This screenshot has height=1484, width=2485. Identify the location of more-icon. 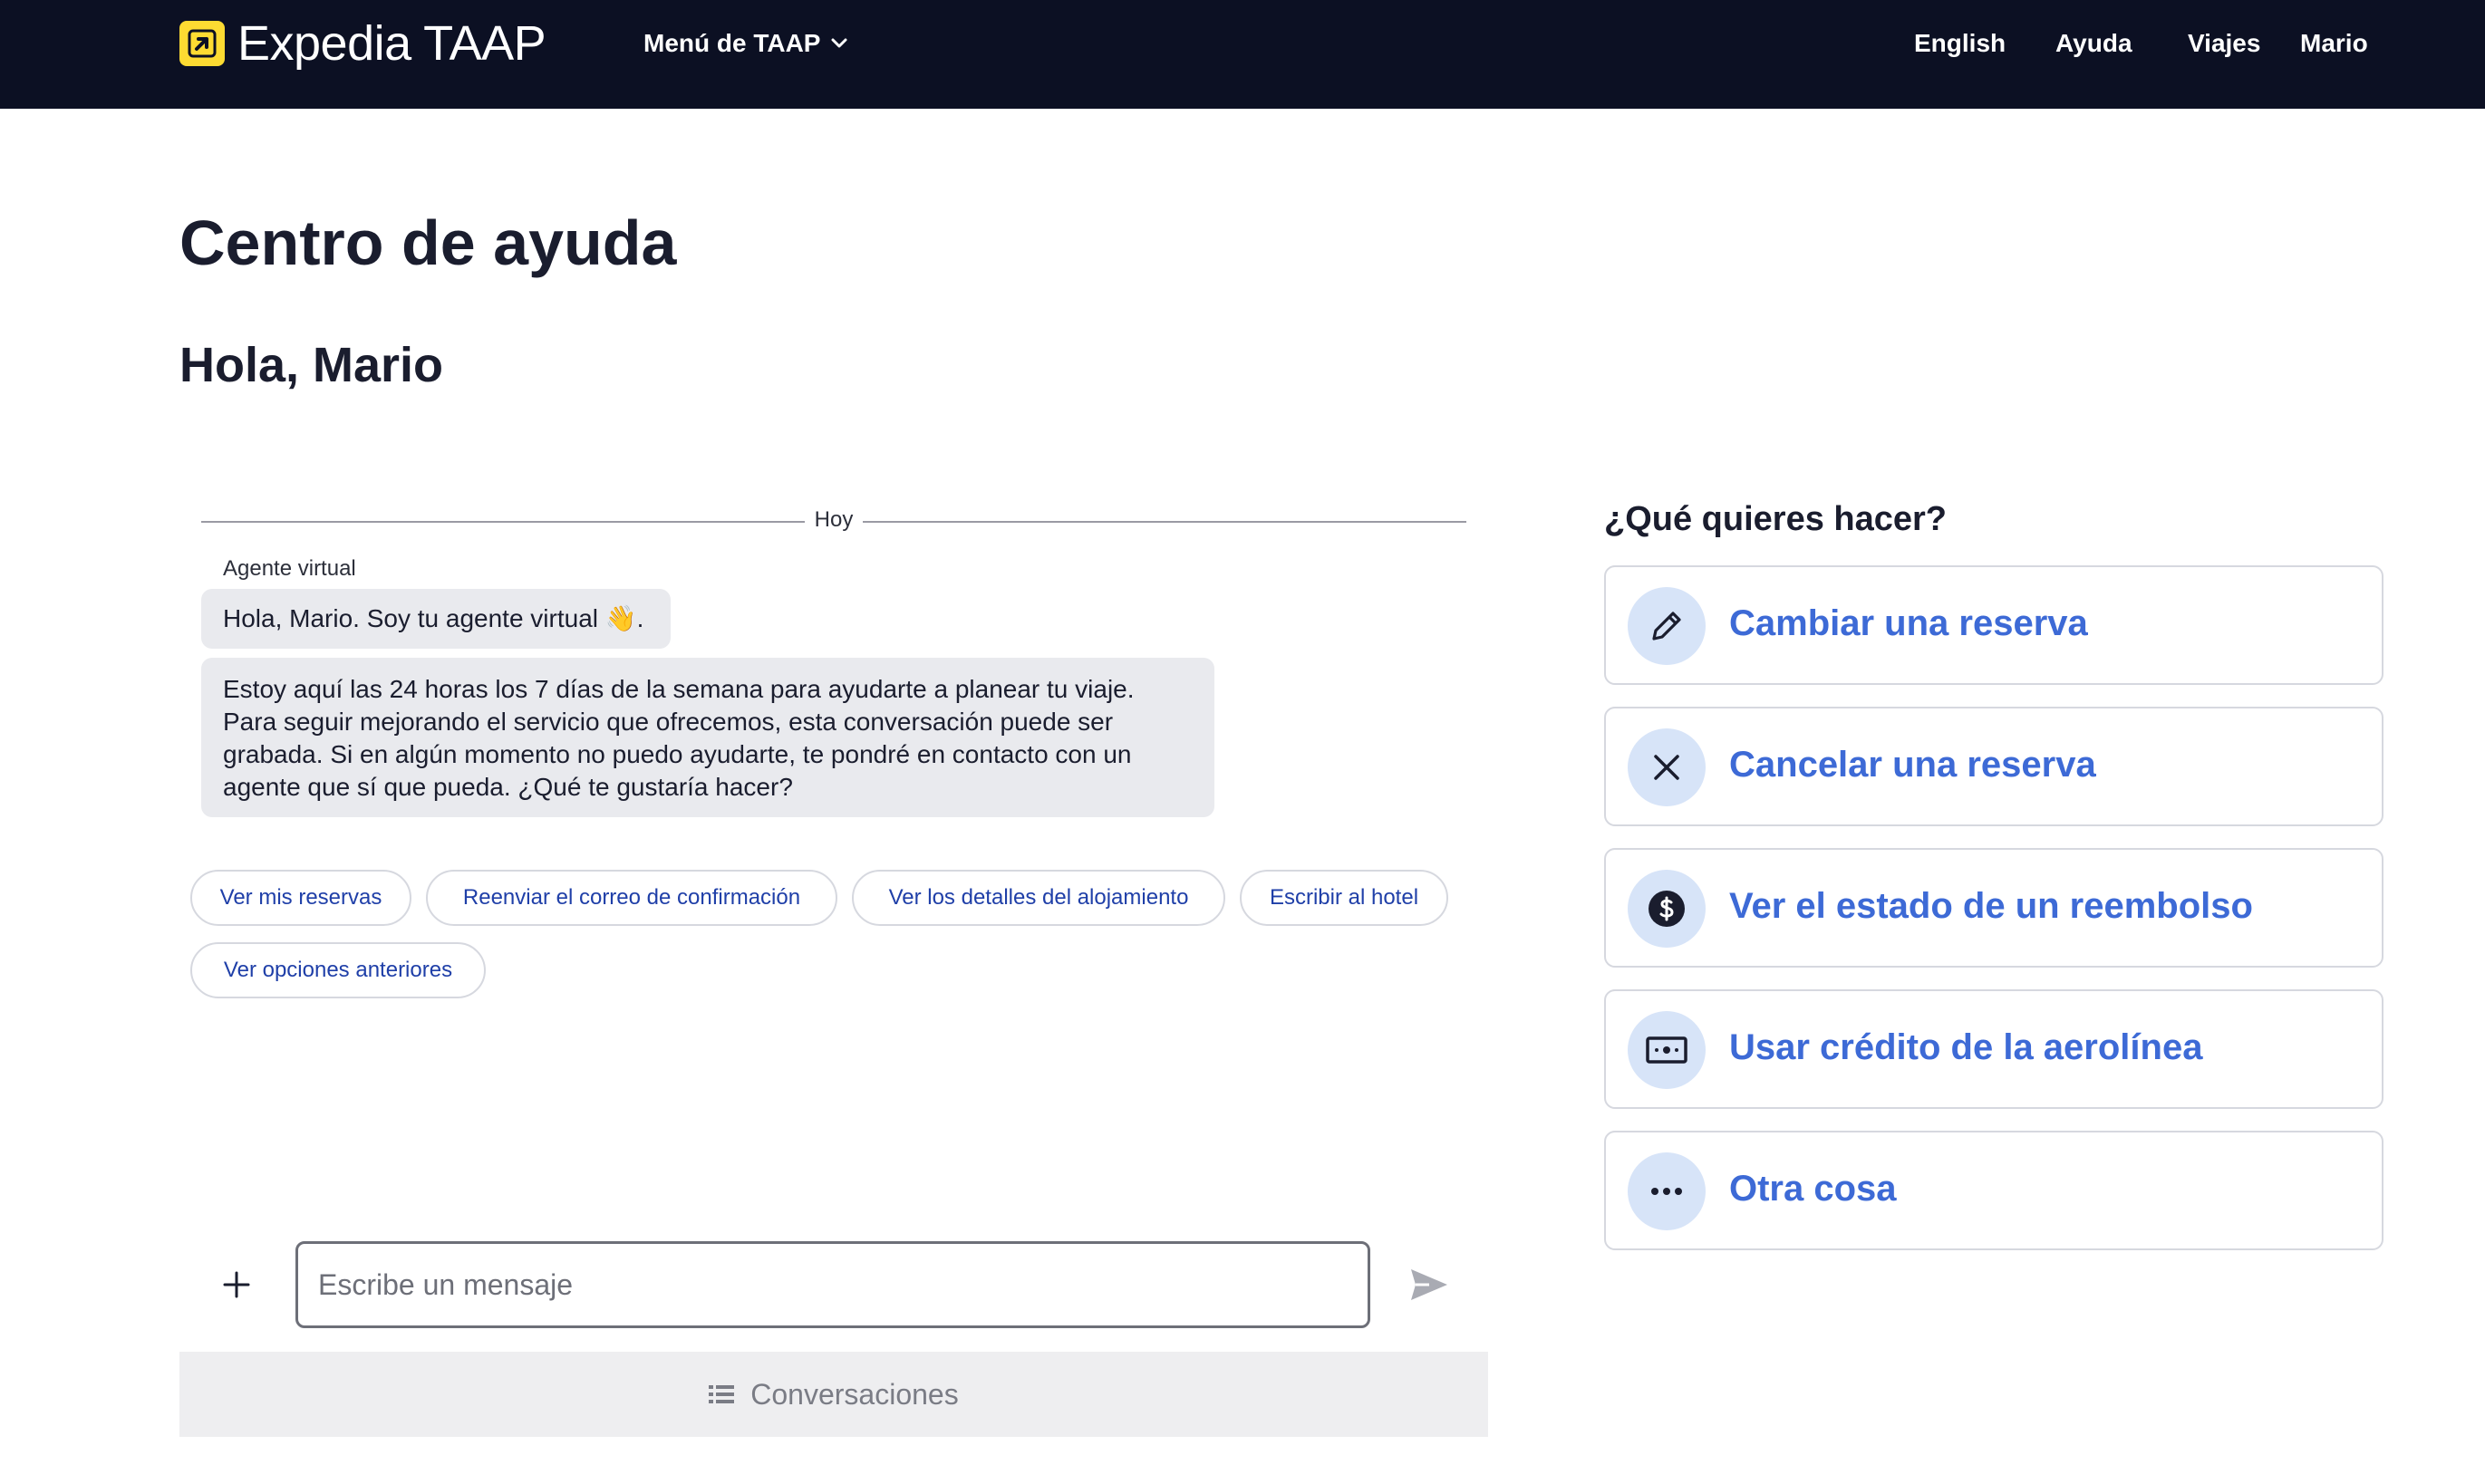
(1667, 1191).